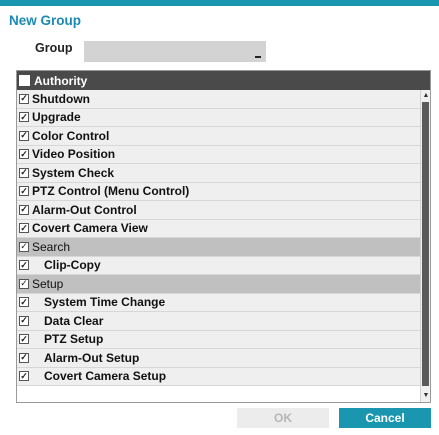  Describe the element at coordinates (218, 191) in the screenshot. I see `permission-row: ✓ PTZ Control (Menu Control)` at that location.